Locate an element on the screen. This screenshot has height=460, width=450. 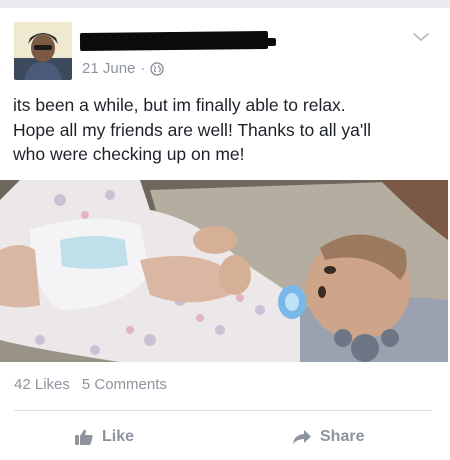
post-meta: 21 June · is located at coordinates (123, 68).